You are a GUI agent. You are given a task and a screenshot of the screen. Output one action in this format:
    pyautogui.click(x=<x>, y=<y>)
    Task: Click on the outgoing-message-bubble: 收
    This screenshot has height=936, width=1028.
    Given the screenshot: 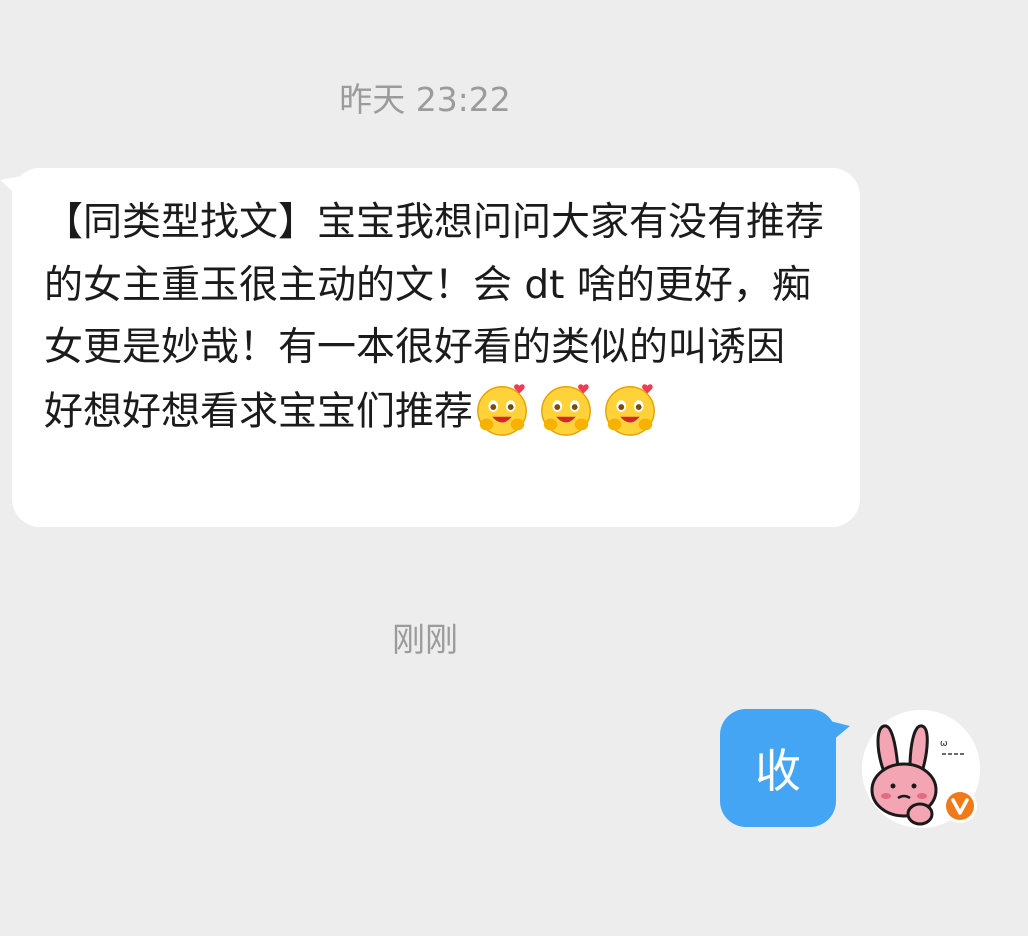 What is the action you would take?
    pyautogui.click(x=778, y=768)
    